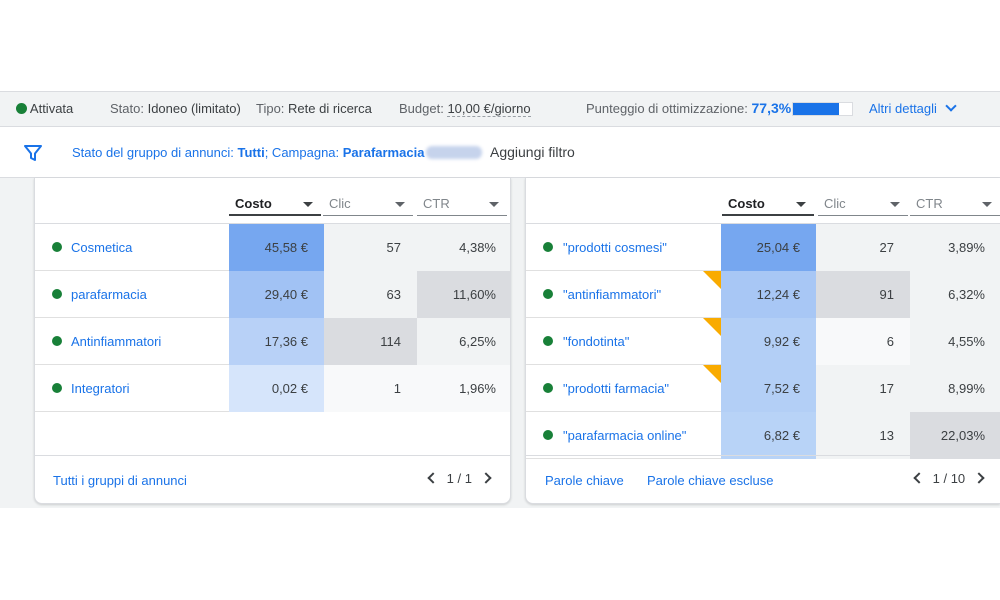 This screenshot has height=600, width=1000. I want to click on table-row: Integratori 0,02 € 1 1,96%, so click(272, 388).